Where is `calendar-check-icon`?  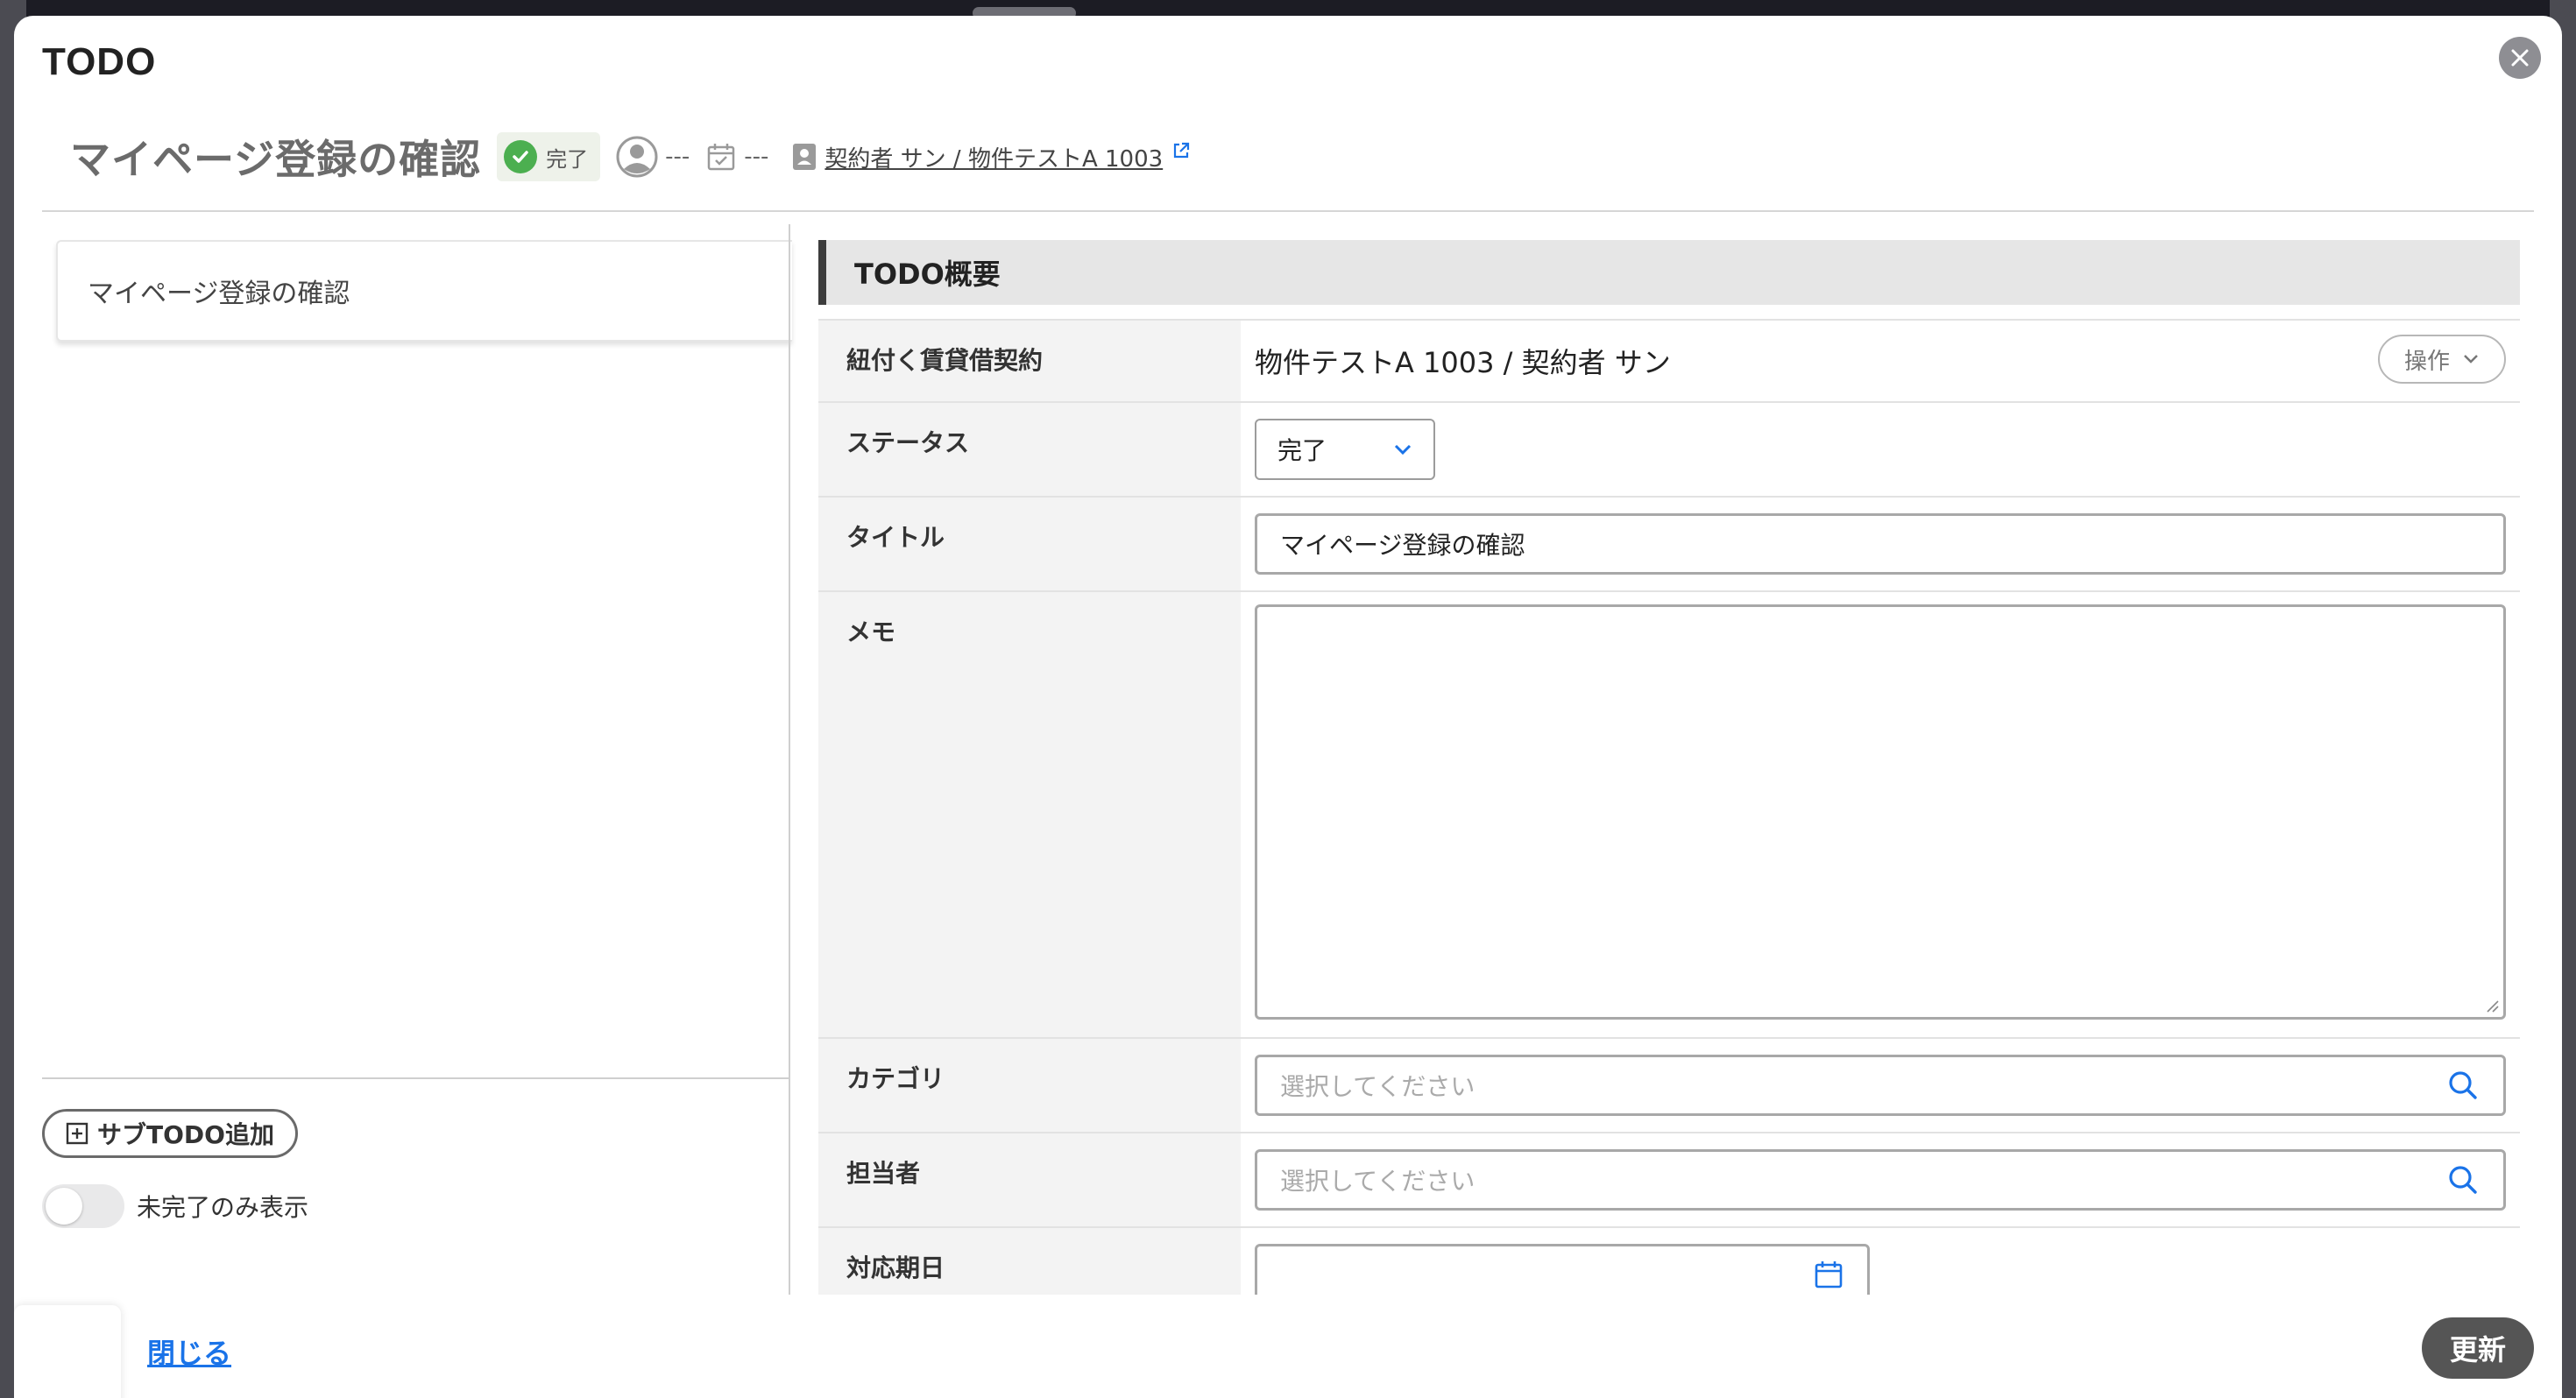 calendar-check-icon is located at coordinates (721, 157).